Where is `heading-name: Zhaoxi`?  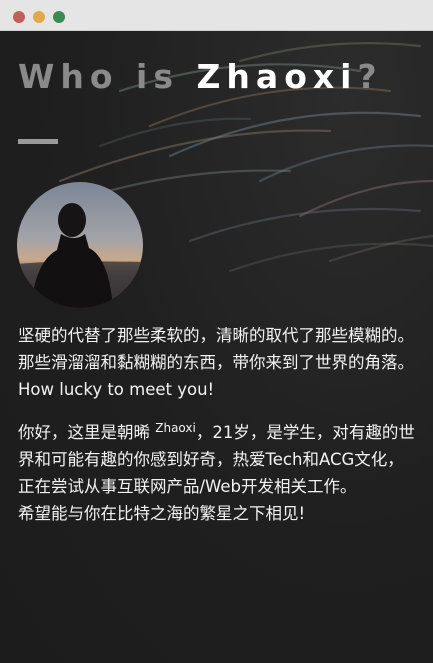
heading-name: Zhaoxi is located at coordinates (277, 76).